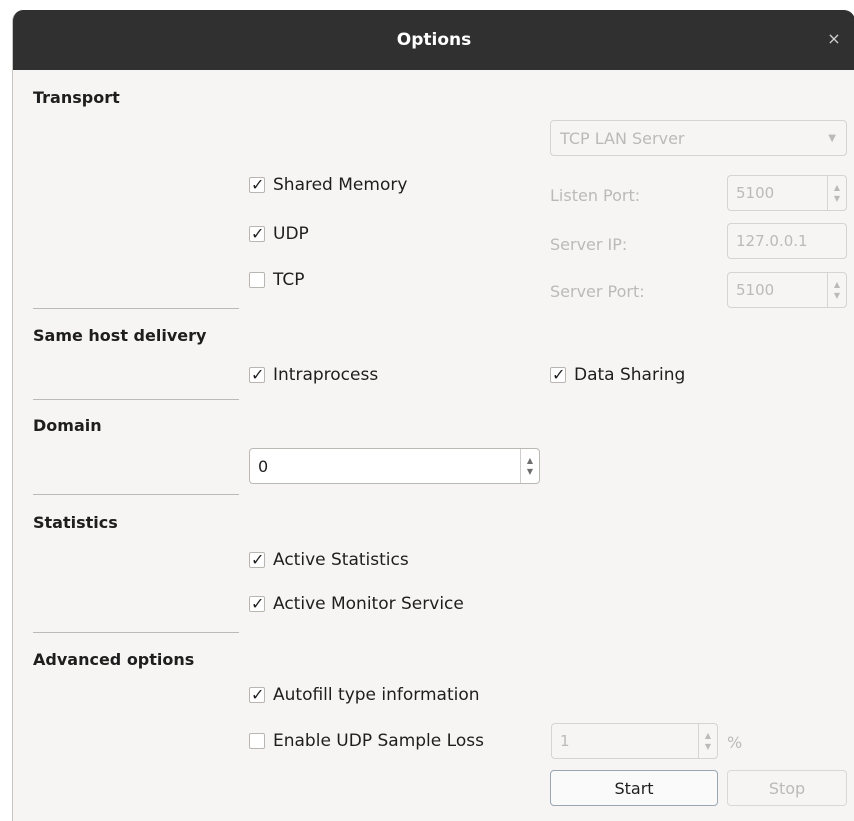 The height and width of the screenshot is (821, 854). I want to click on listen-port-spinbox: 5100 ▲ ▼, so click(787, 193).